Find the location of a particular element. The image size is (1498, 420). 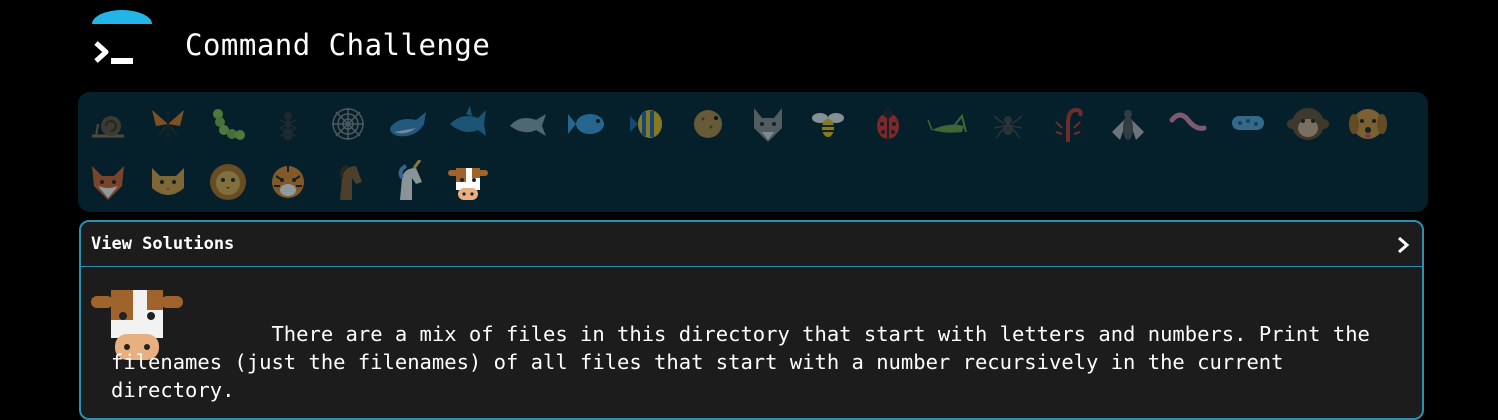

tiger-challenge-icon is located at coordinates (288, 182).